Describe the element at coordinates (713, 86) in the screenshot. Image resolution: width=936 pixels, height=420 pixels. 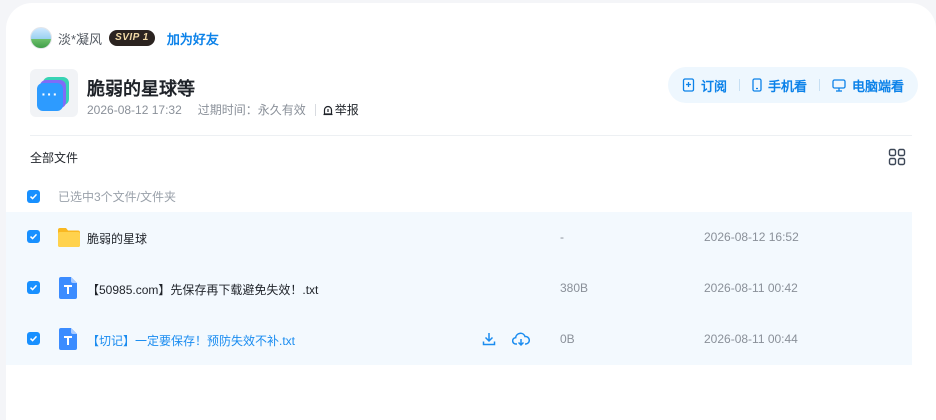
I see `subscribe-label: 订阅` at that location.